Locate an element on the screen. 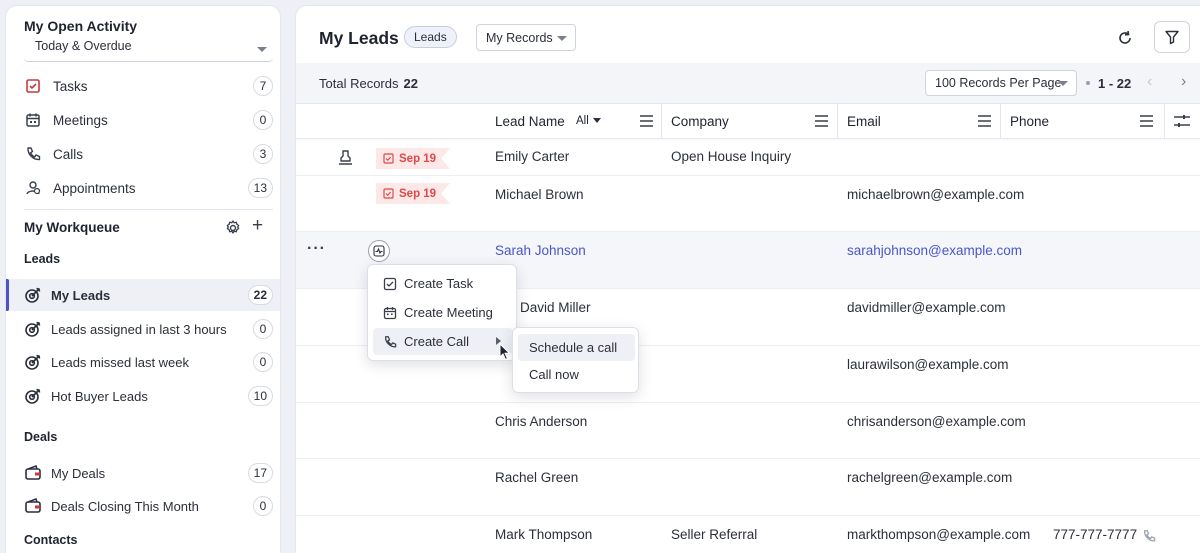 This screenshot has height=553, width=1200. view-label: My Leads is located at coordinates (81, 295).